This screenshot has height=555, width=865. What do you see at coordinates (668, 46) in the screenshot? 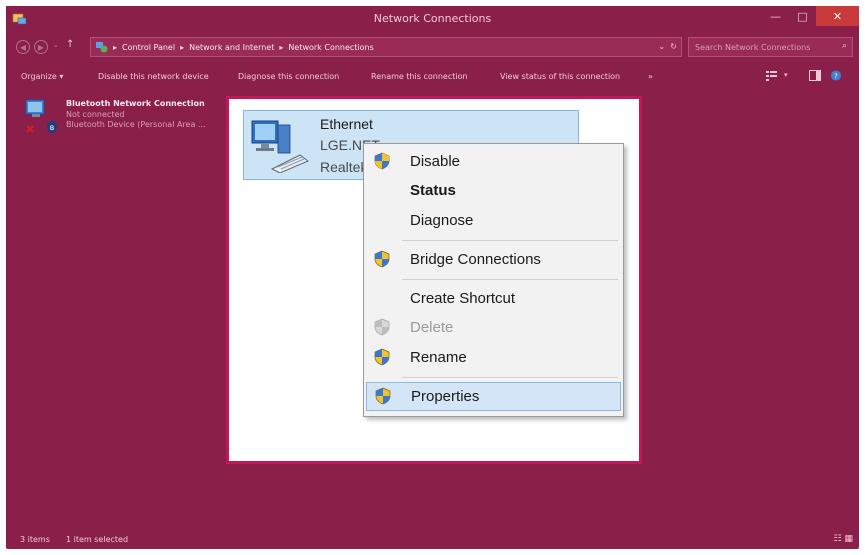
I see `refresh-icon: ⌄ ↻` at bounding box center [668, 46].